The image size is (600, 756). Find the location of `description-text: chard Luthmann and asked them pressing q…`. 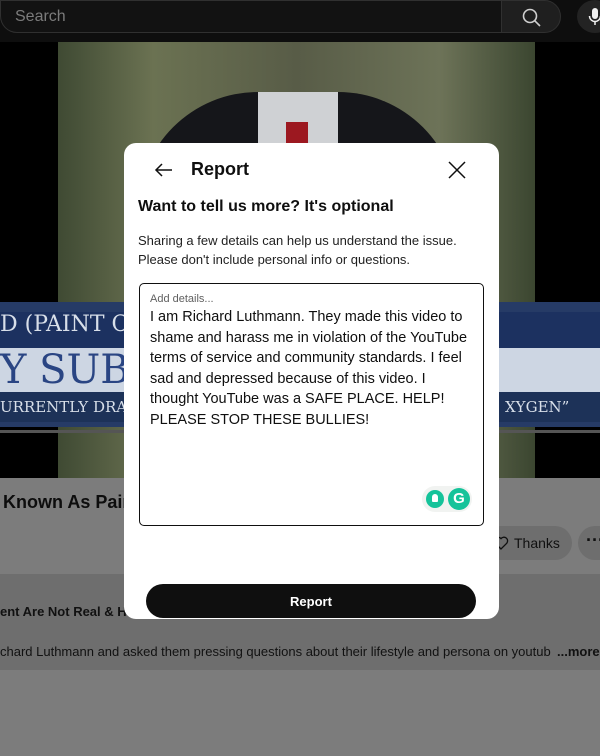

description-text: chard Luthmann and asked them pressing q… is located at coordinates (275, 651).